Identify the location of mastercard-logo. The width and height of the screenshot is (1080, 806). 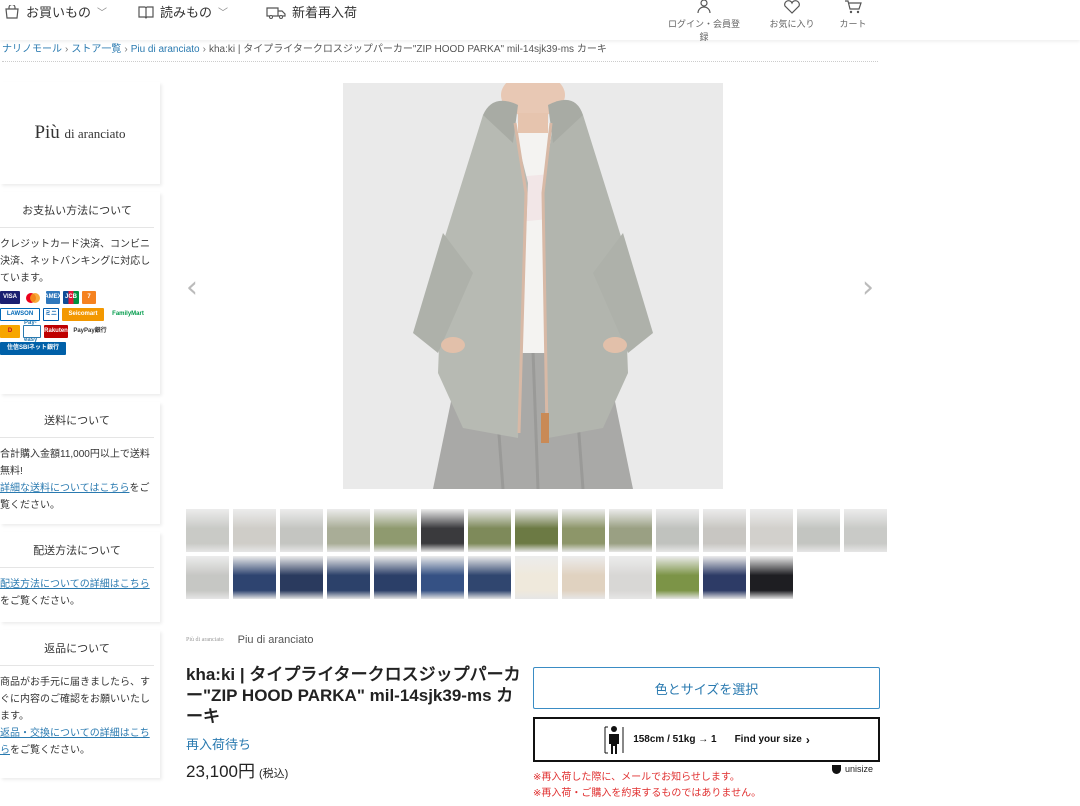
(33, 297).